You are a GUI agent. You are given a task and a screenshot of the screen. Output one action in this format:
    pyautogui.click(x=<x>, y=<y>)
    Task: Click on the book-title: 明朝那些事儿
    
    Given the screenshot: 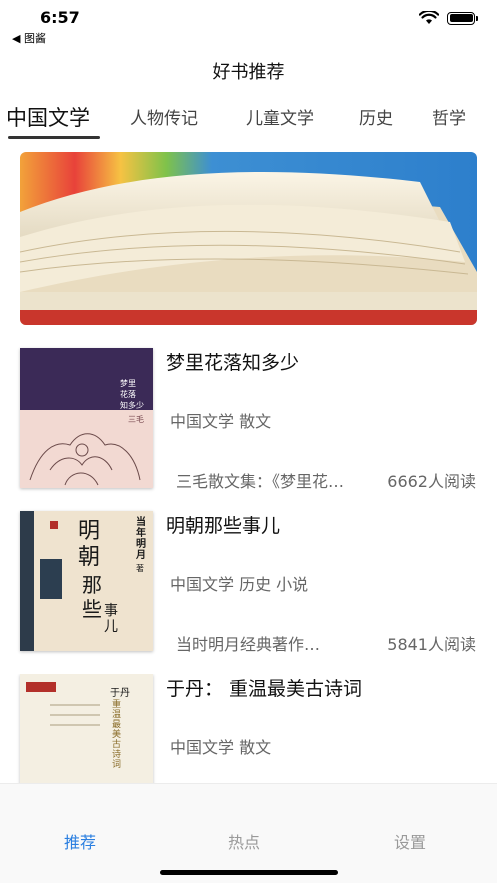 What is the action you would take?
    pyautogui.click(x=223, y=526)
    